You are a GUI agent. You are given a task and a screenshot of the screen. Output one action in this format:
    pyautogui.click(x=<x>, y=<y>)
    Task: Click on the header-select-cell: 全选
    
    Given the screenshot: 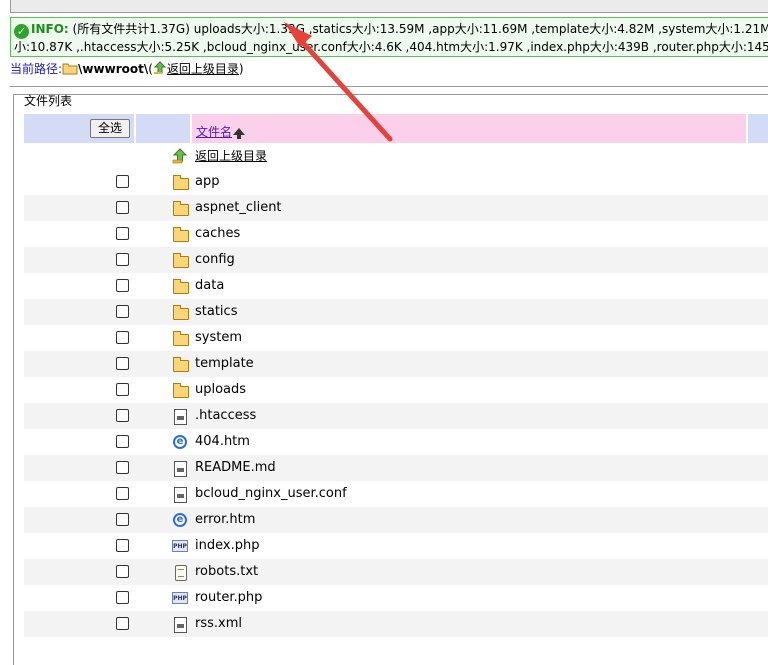 What is the action you would take?
    pyautogui.click(x=79, y=128)
    